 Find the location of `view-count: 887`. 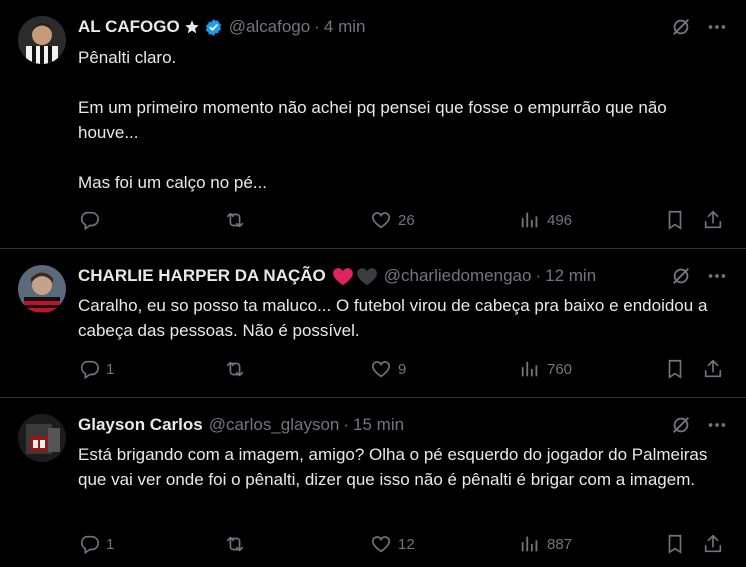

view-count: 887 is located at coordinates (560, 544).